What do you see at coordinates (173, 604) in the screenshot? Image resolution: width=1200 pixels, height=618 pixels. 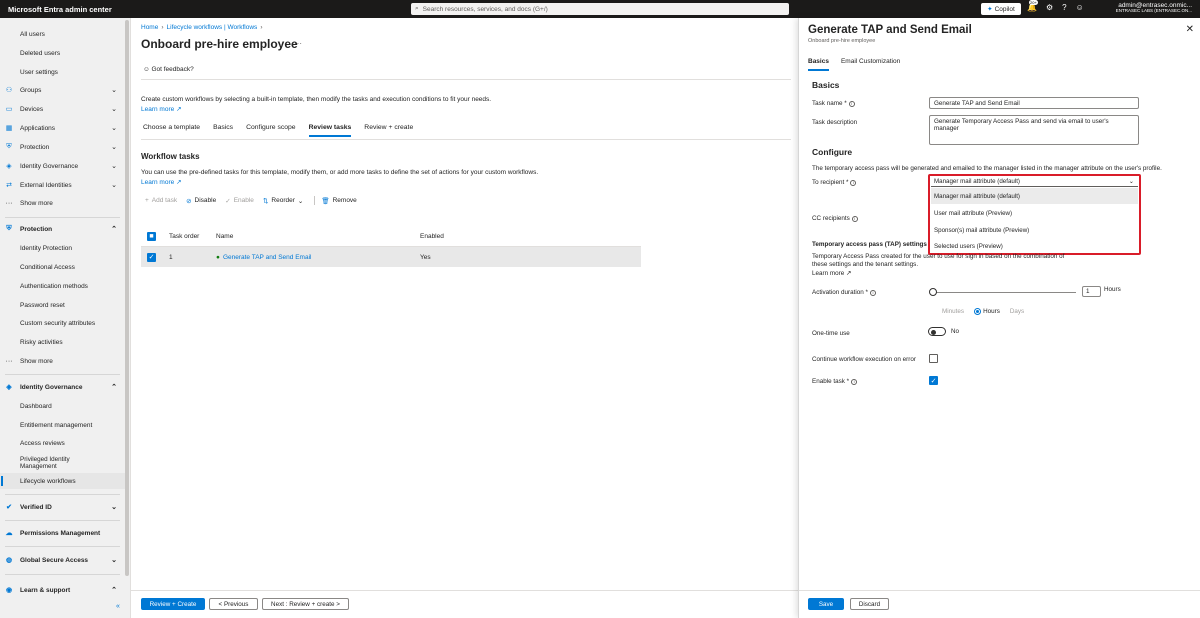 I see `review-create-button: Review + Create` at bounding box center [173, 604].